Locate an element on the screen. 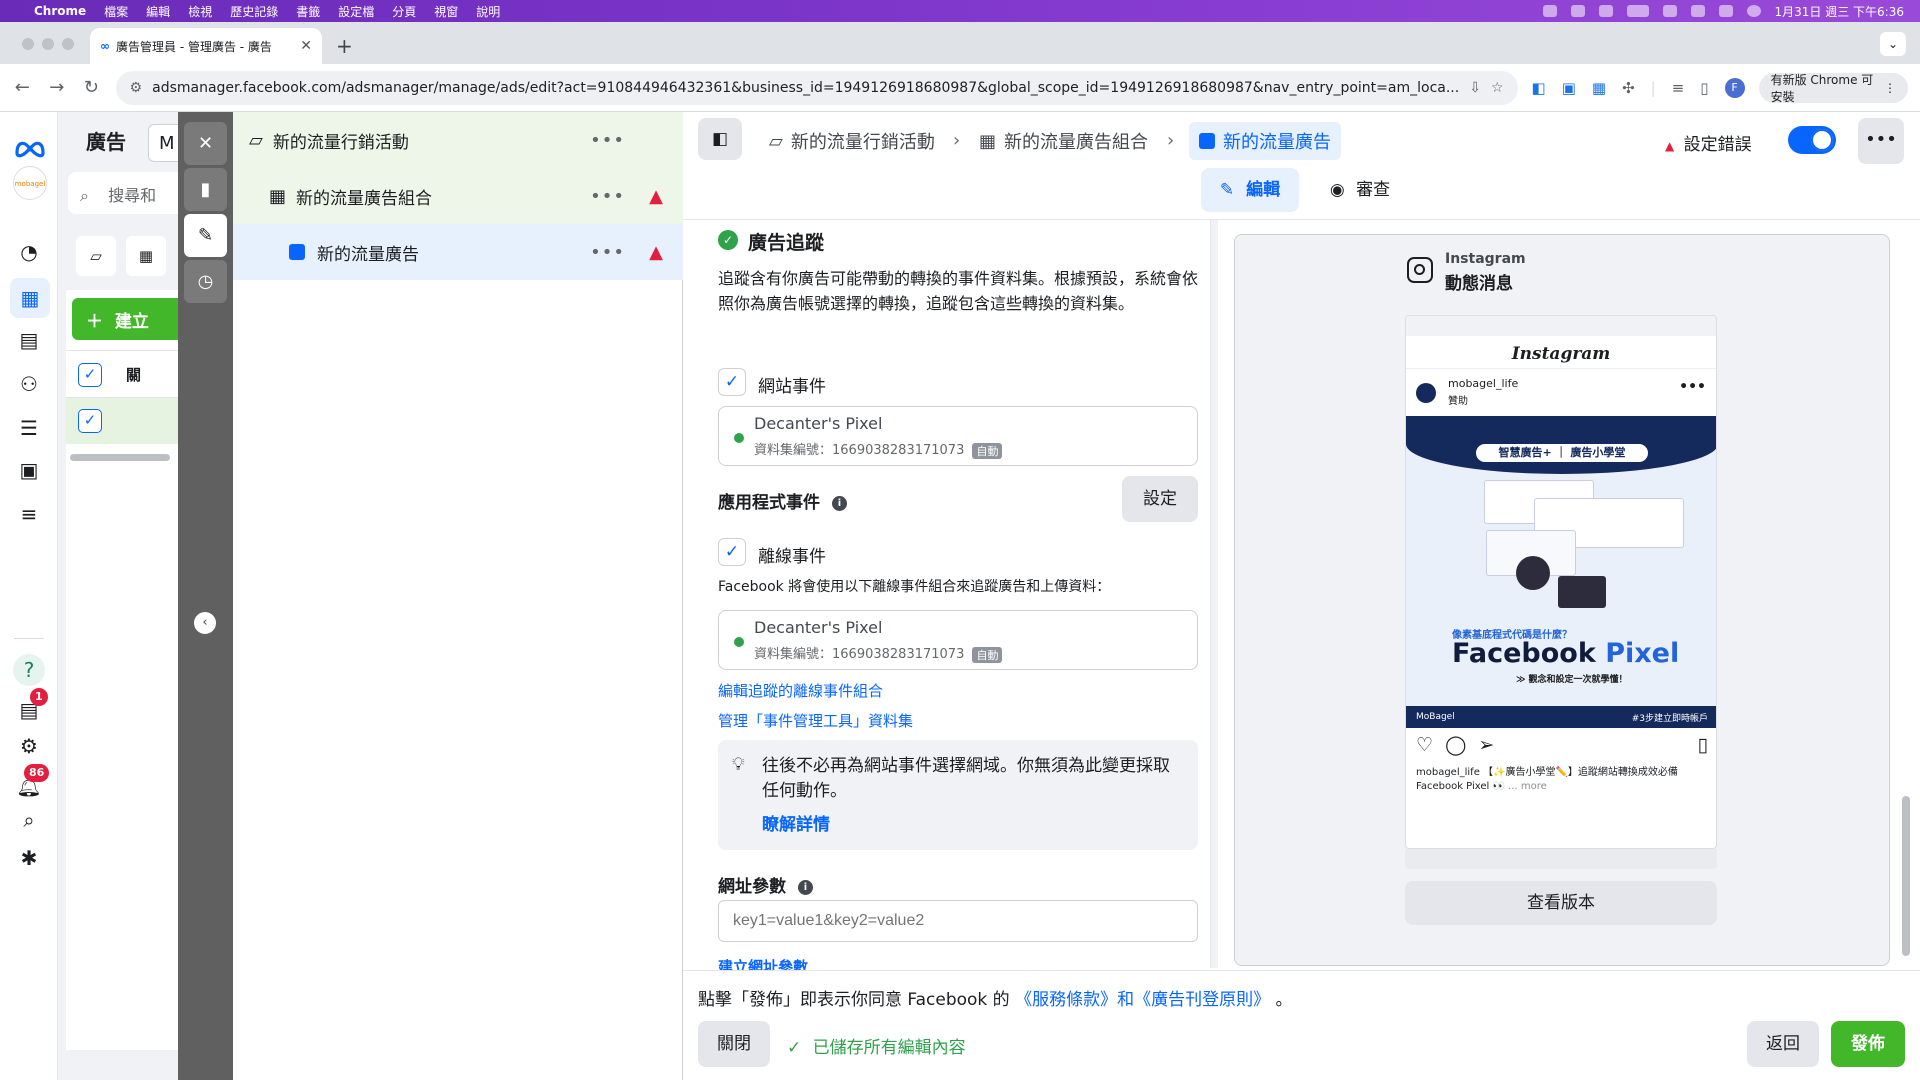 This screenshot has height=1080, width=1920. menu-help: 說明 is located at coordinates (488, 11).